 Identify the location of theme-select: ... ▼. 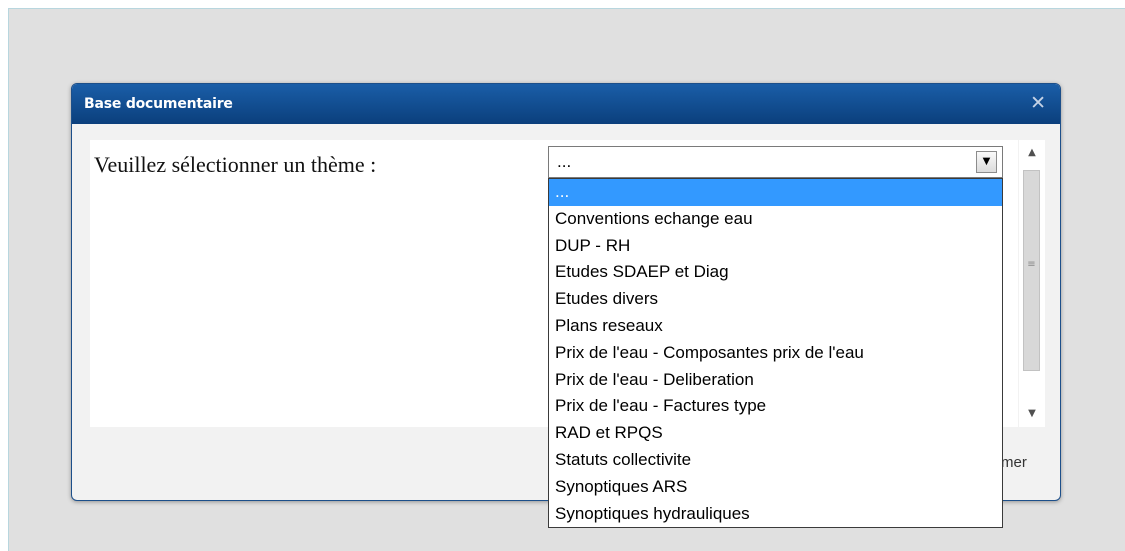
(775, 162).